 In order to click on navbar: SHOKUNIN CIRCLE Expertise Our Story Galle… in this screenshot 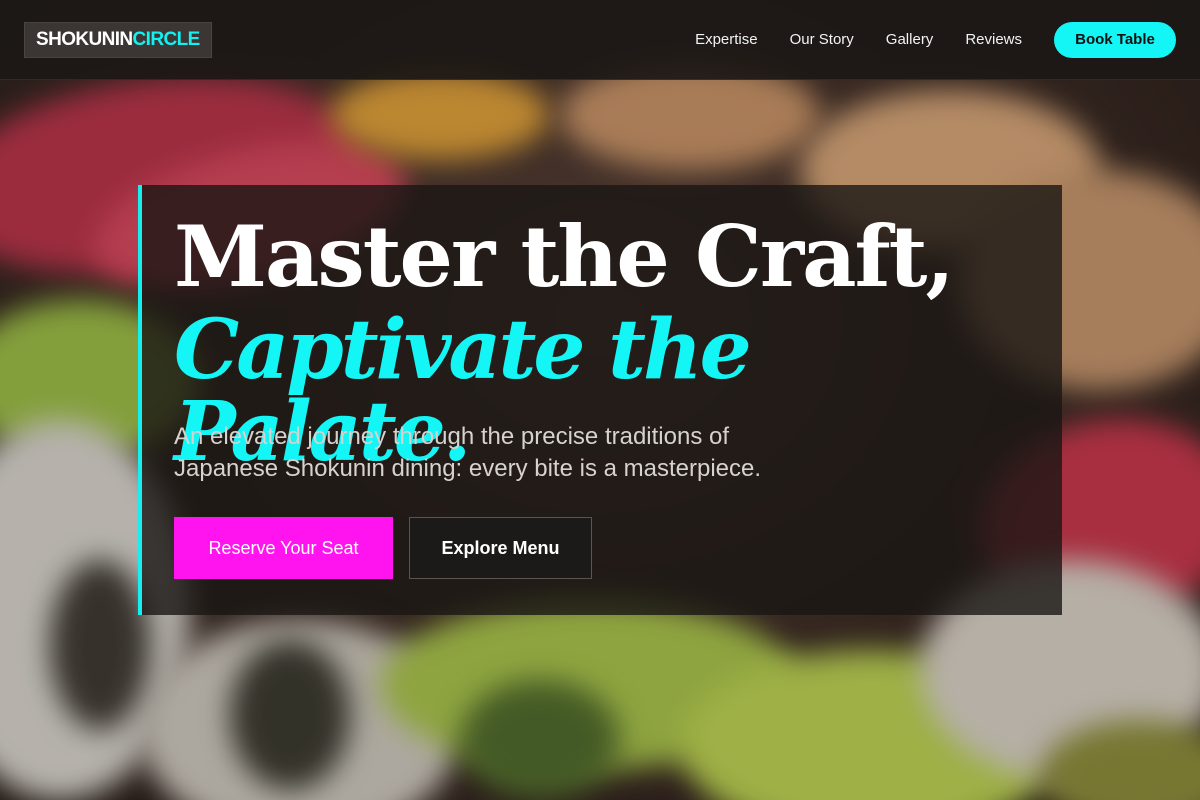, I will do `click(600, 40)`.